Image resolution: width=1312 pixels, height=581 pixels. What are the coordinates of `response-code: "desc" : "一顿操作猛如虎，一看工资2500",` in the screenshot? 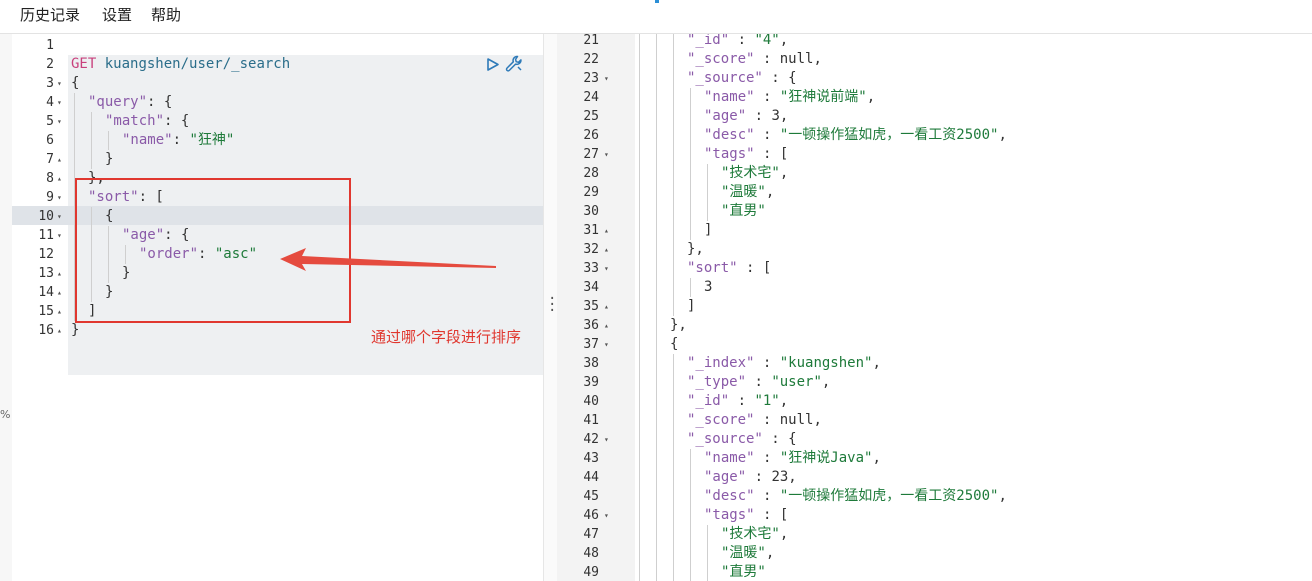 It's located at (855, 135).